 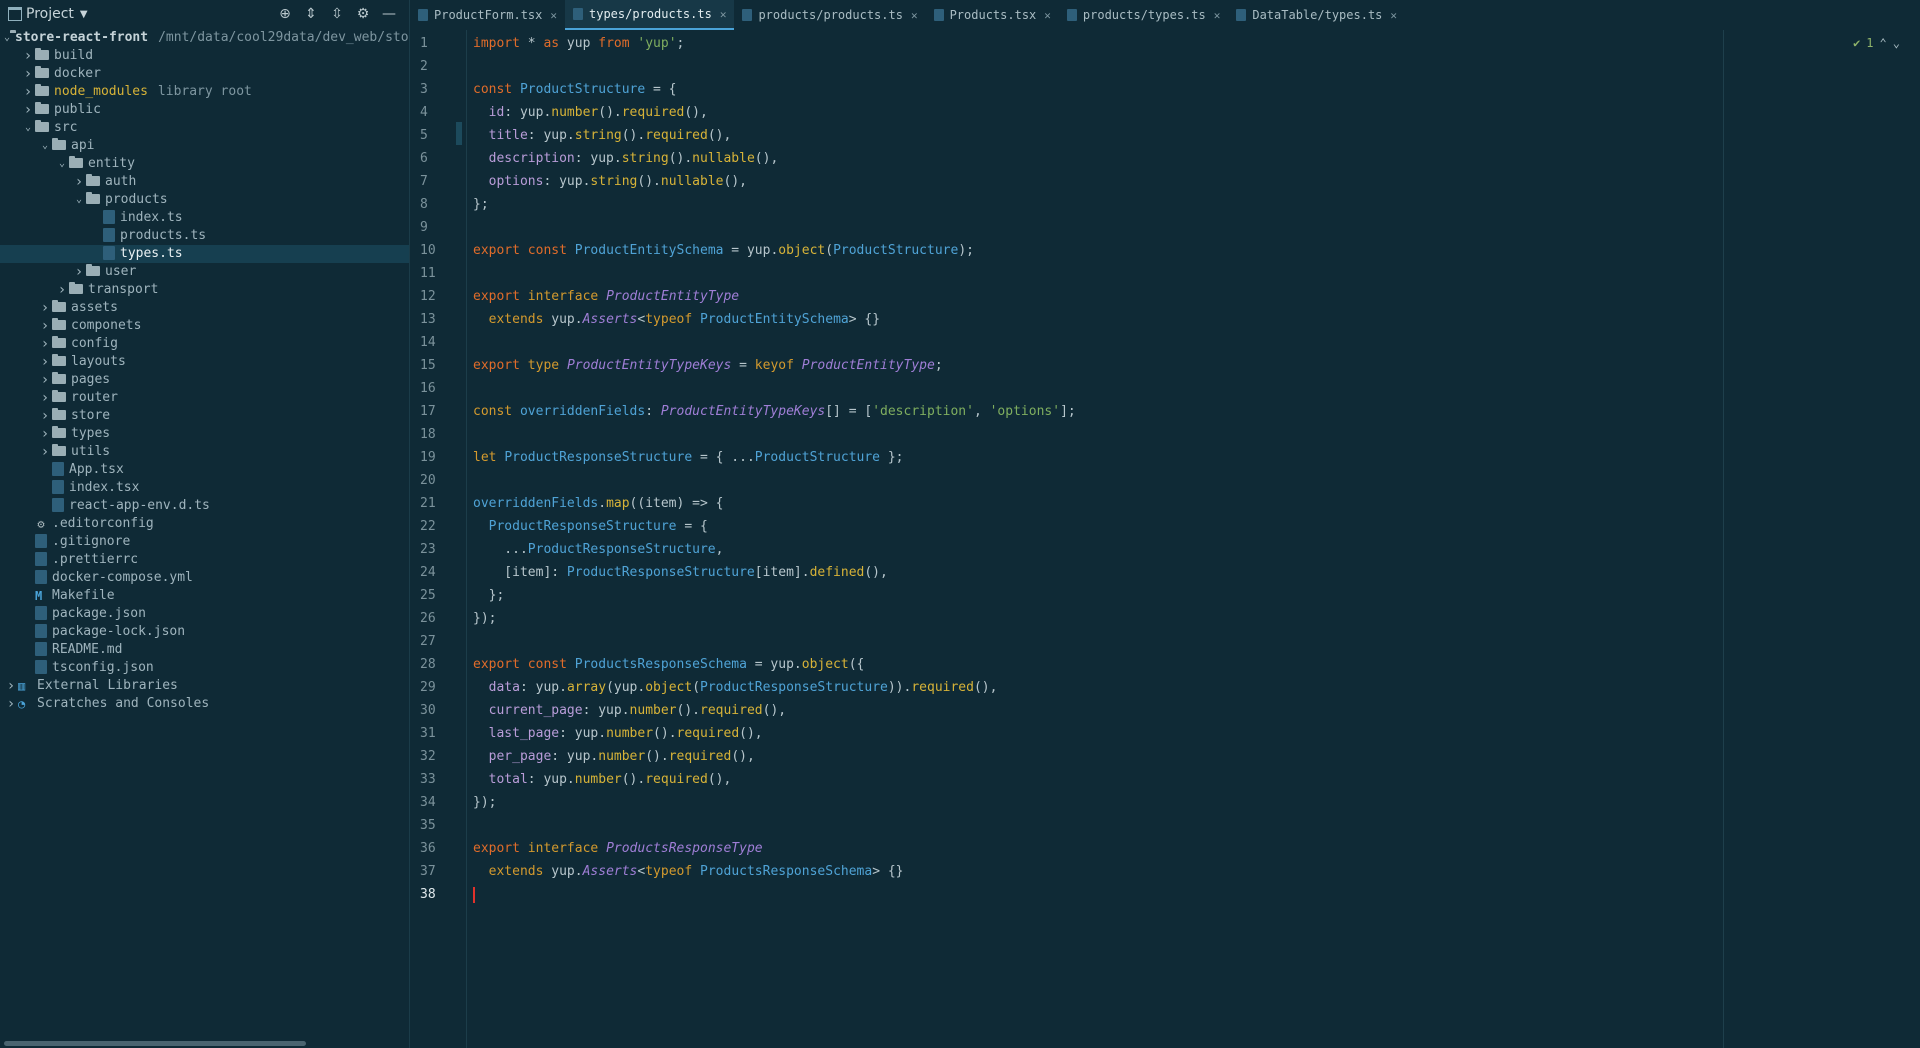 I want to click on tree-item: › types, so click(x=204, y=434).